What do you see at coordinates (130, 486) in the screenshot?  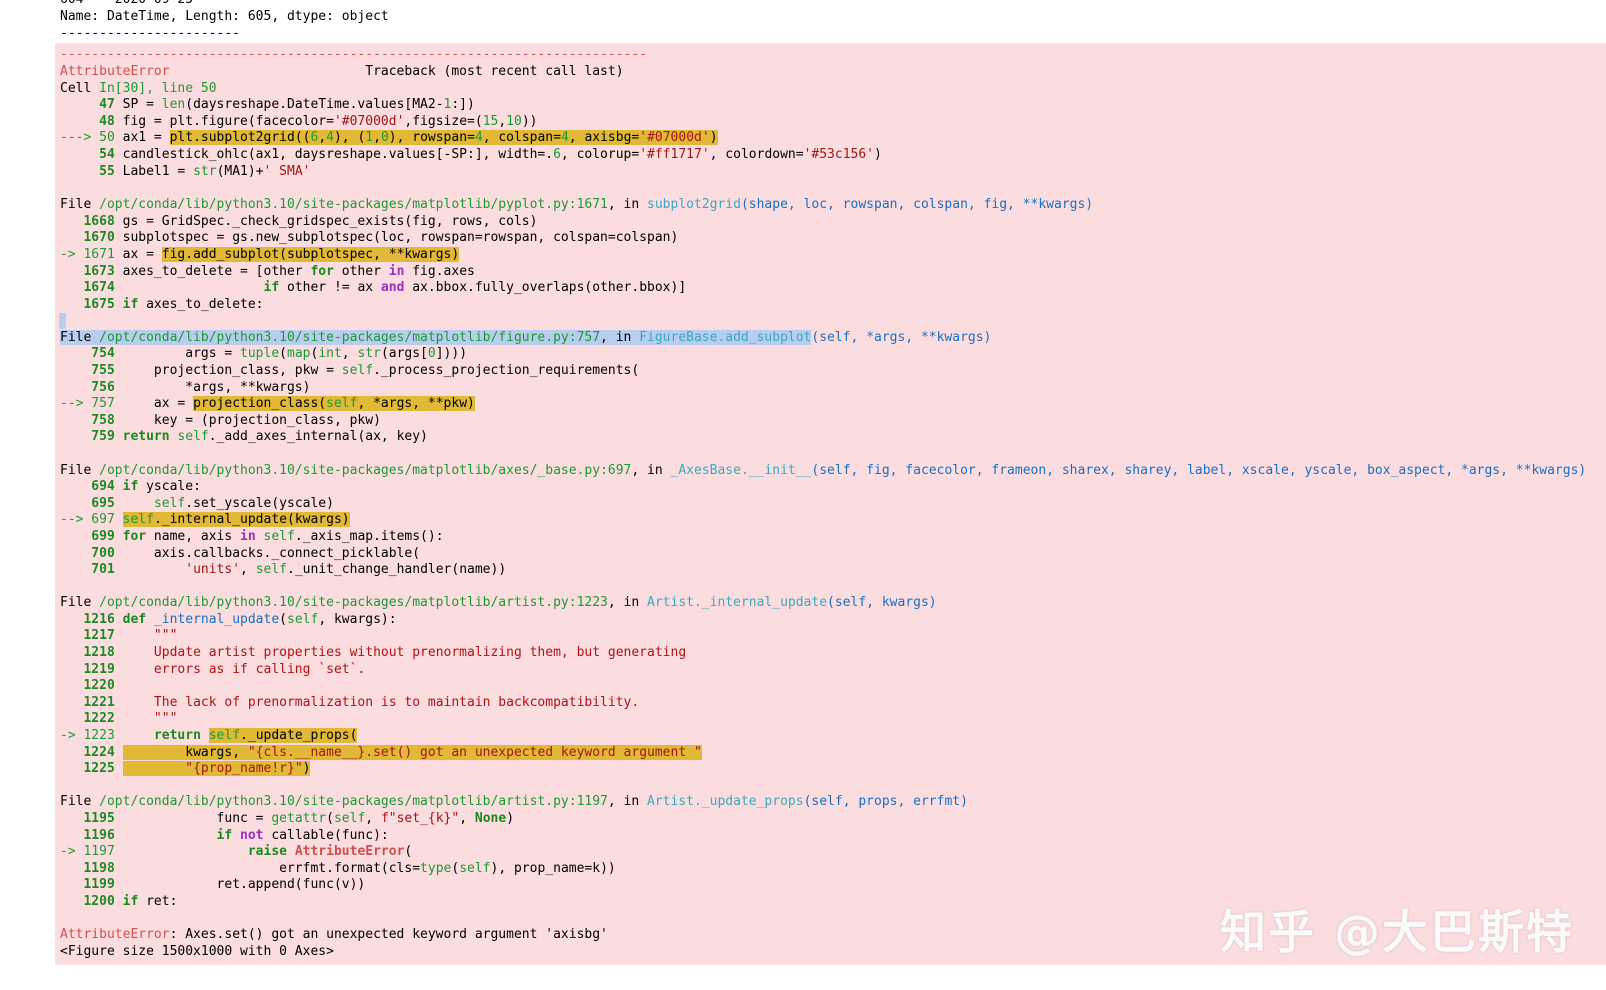 I see `code-line: 694 if yscale:` at bounding box center [130, 486].